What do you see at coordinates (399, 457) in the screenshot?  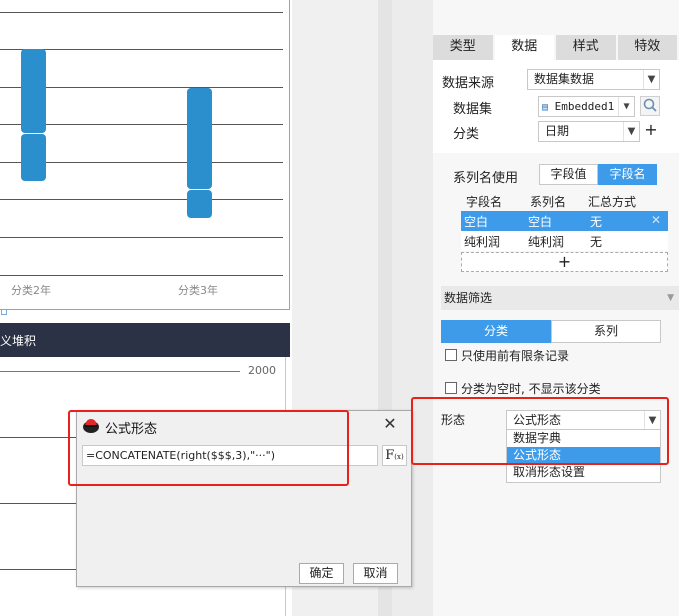 I see `fx-sub: (x)` at bounding box center [399, 457].